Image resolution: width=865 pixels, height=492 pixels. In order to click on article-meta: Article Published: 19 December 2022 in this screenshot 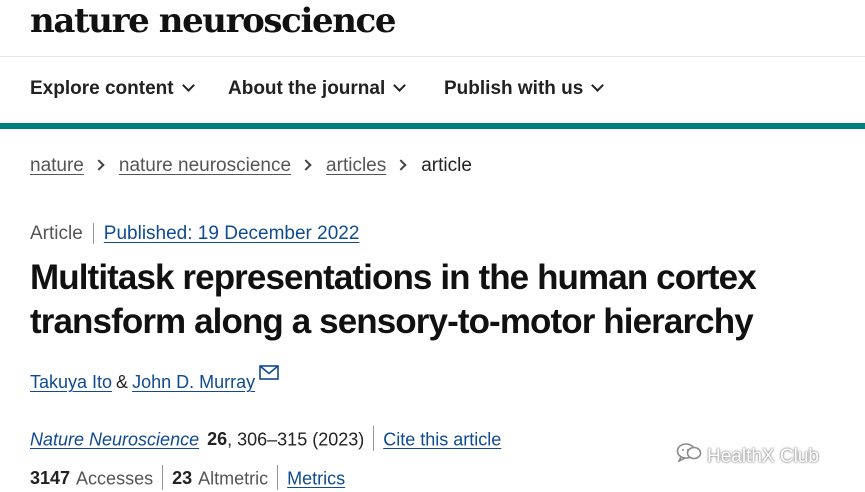, I will do `click(194, 234)`.